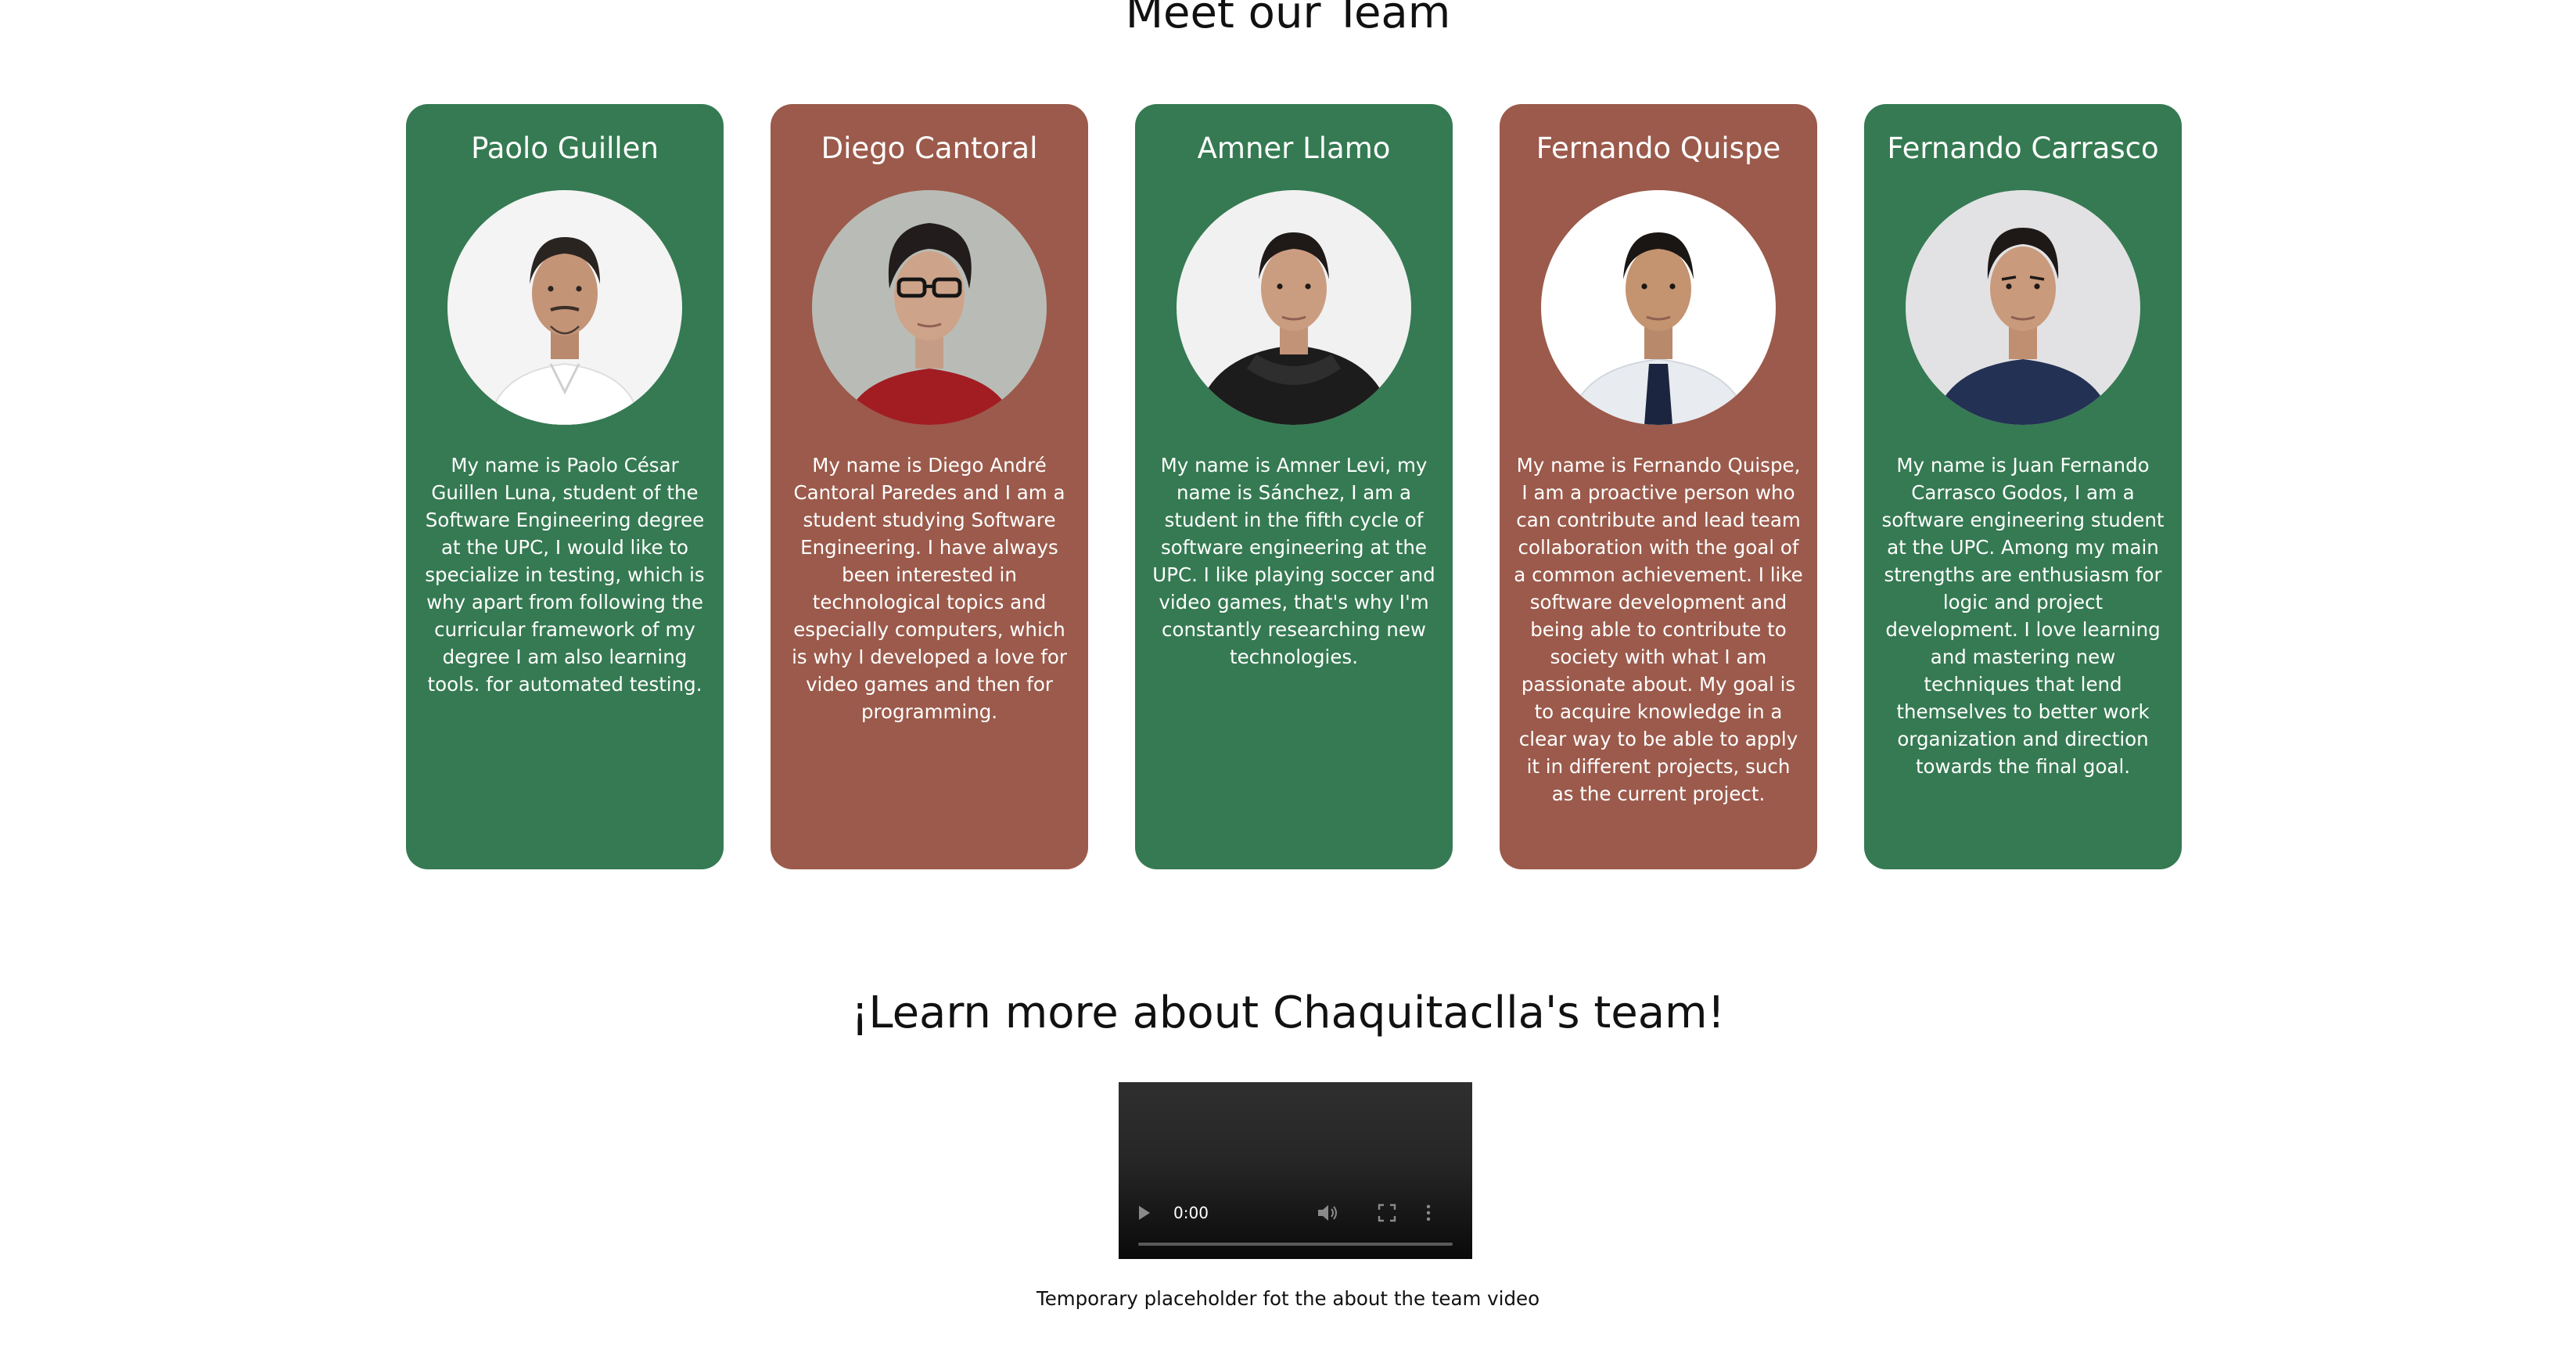 This screenshot has width=2576, height=1349. Describe the element at coordinates (1294, 148) in the screenshot. I see `member-name: Amner Llamo` at that location.